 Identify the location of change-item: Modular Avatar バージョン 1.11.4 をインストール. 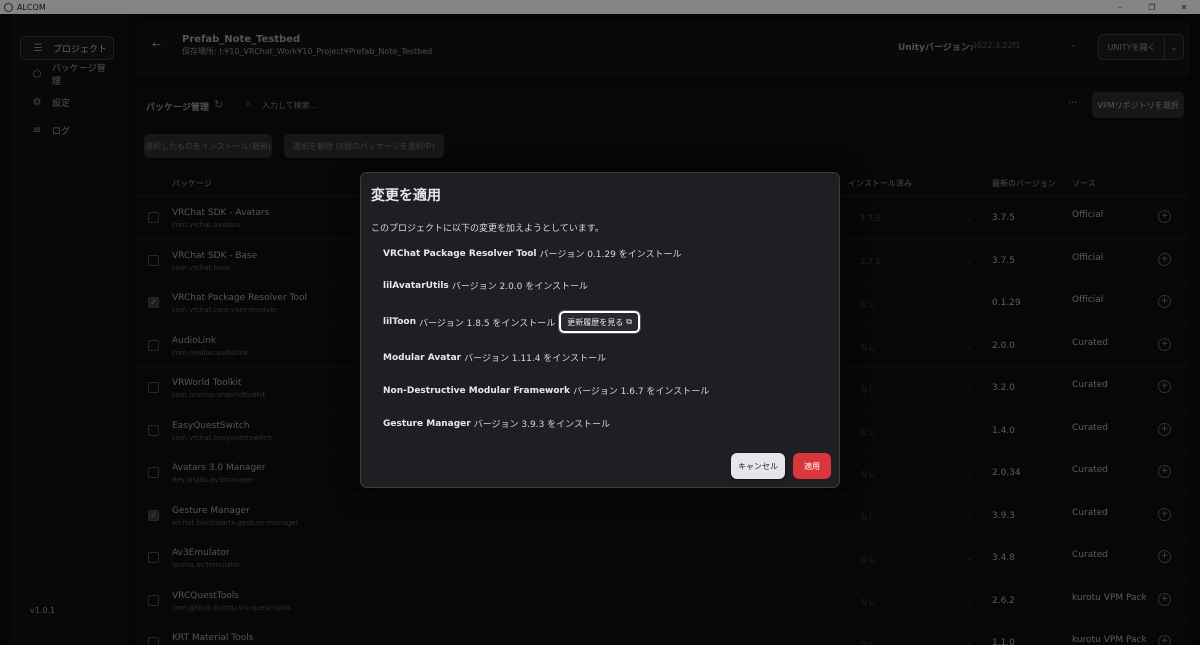
(495, 358).